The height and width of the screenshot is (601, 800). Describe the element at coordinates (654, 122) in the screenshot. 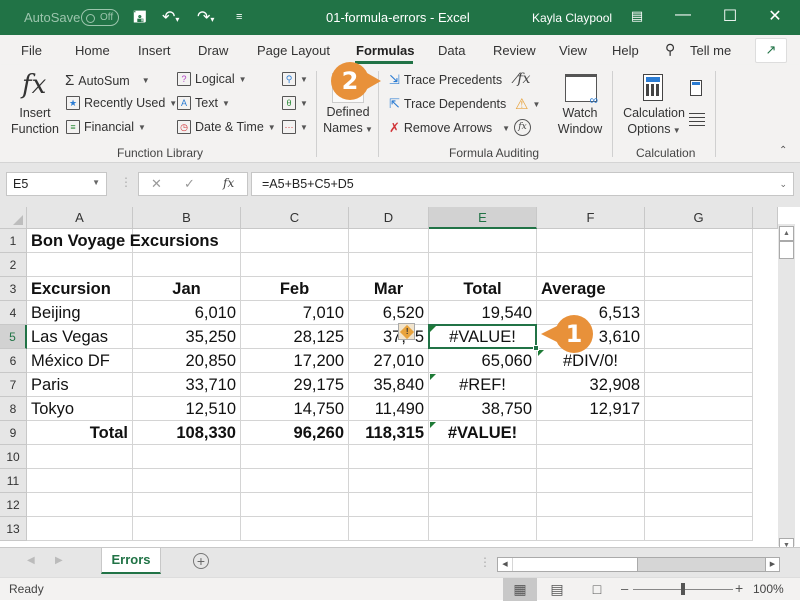

I see `calculation-options-button: Calculation Options ▼` at that location.